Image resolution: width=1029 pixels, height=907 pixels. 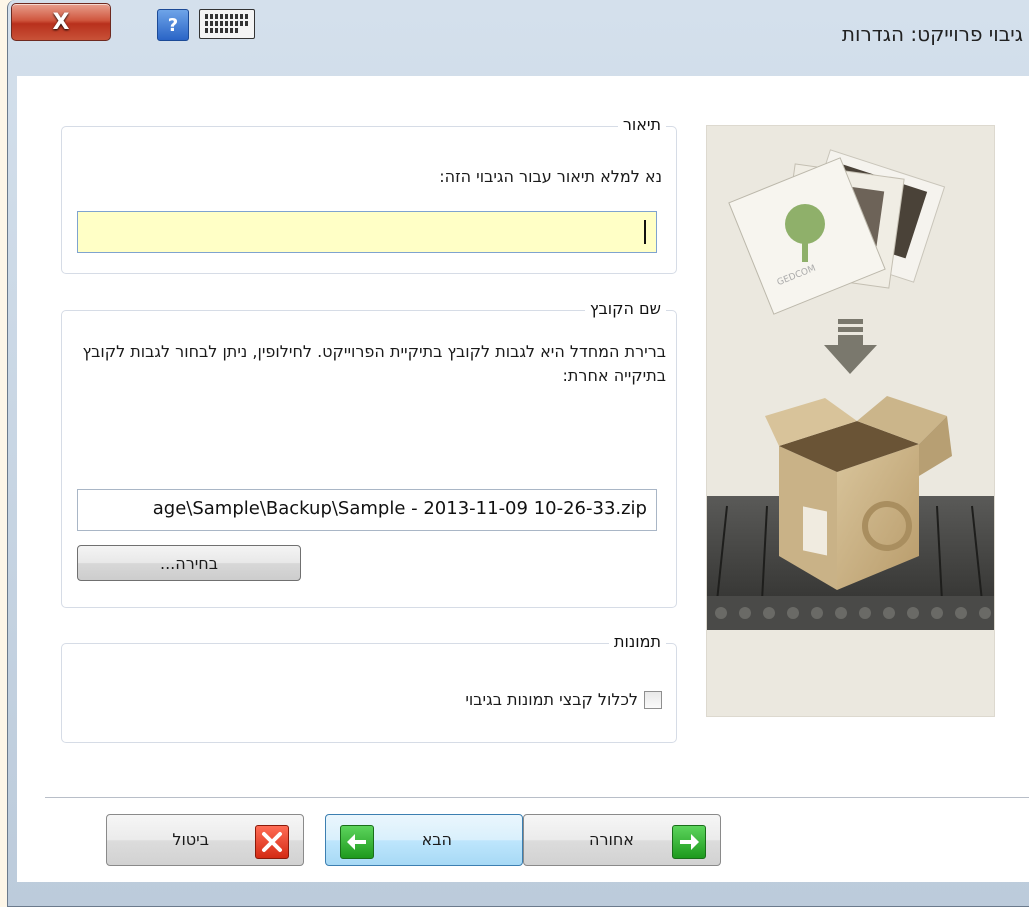 I want to click on photo-cards-icon: GEDCOM, so click(x=837, y=232).